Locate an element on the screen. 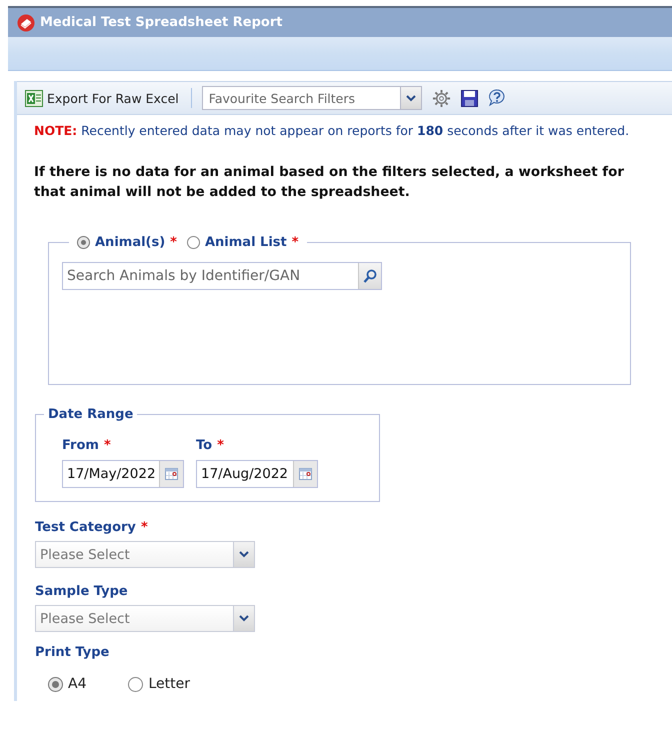  save-icon is located at coordinates (469, 98).